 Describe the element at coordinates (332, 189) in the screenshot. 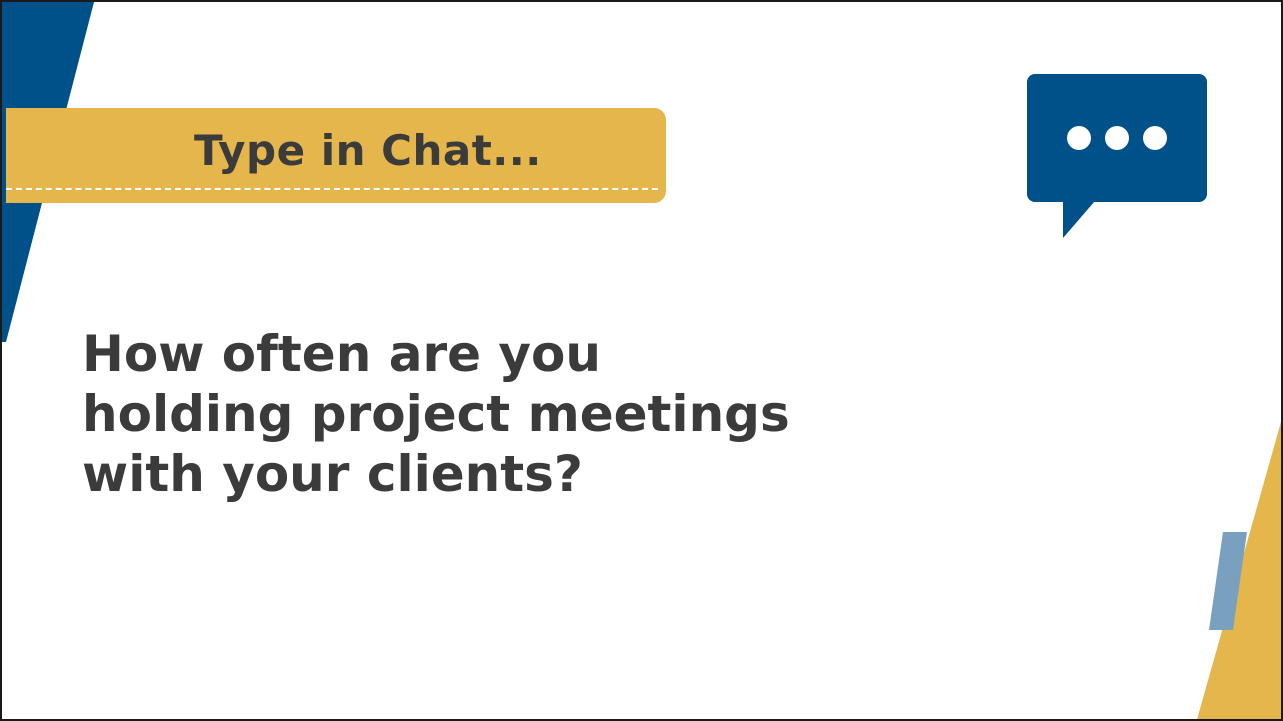

I see `banner-dashed-line` at that location.